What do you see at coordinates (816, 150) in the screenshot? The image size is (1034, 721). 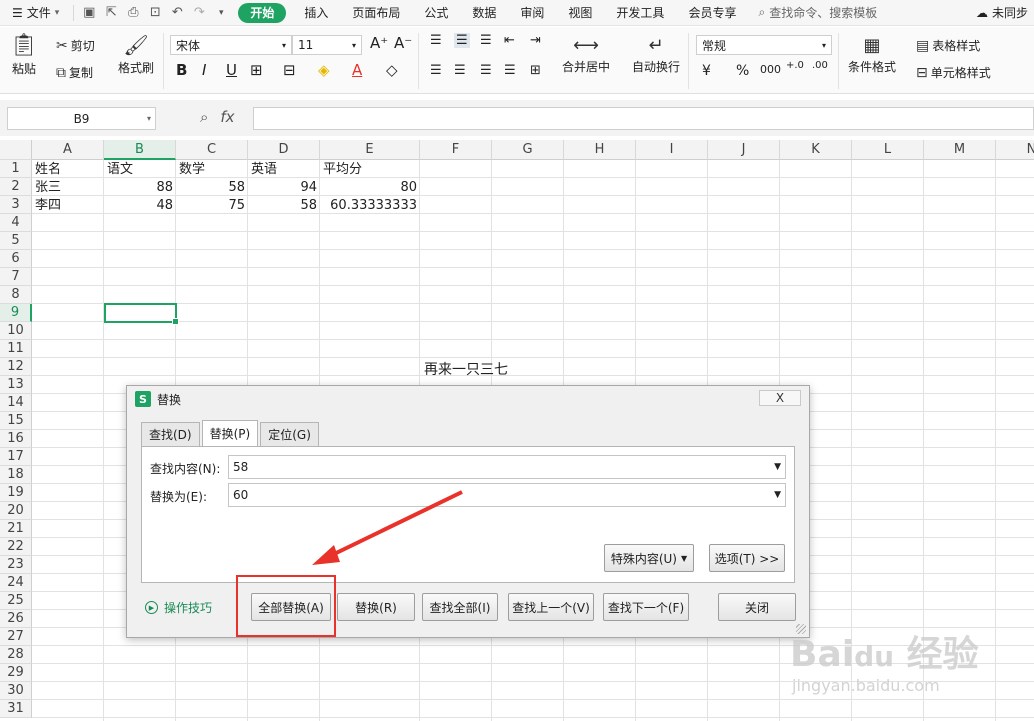 I see `column-header-K: K` at bounding box center [816, 150].